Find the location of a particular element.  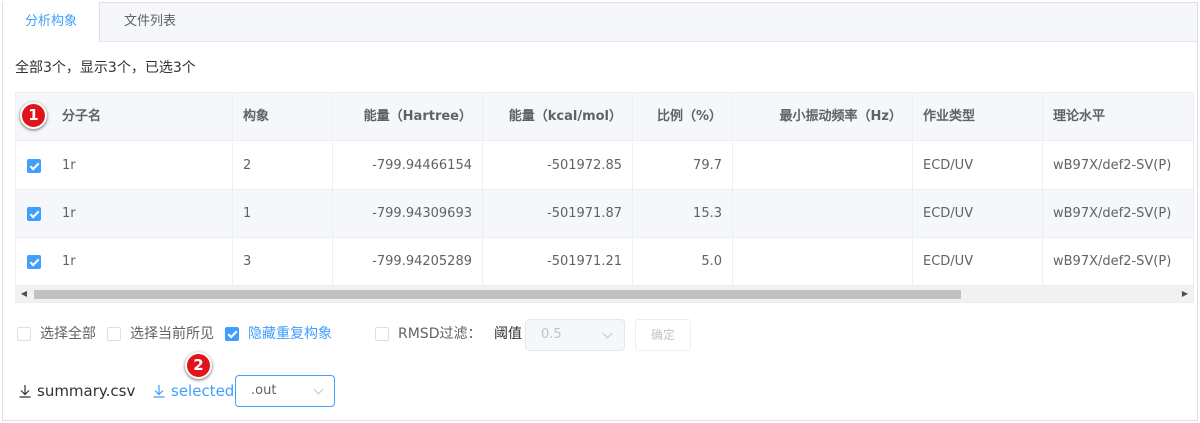

hide-duplicates-checkbox: 隐藏重复构象 is located at coordinates (285, 334).